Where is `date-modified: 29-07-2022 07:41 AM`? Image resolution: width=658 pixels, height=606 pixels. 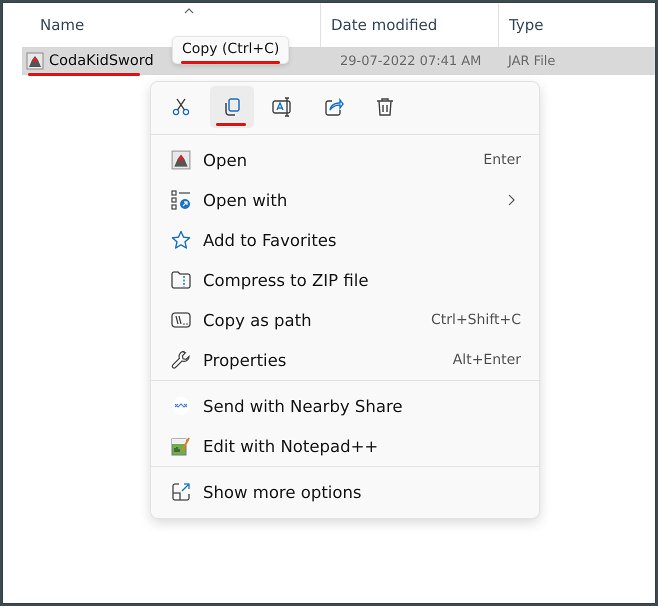 date-modified: 29-07-2022 07:41 AM is located at coordinates (411, 61).